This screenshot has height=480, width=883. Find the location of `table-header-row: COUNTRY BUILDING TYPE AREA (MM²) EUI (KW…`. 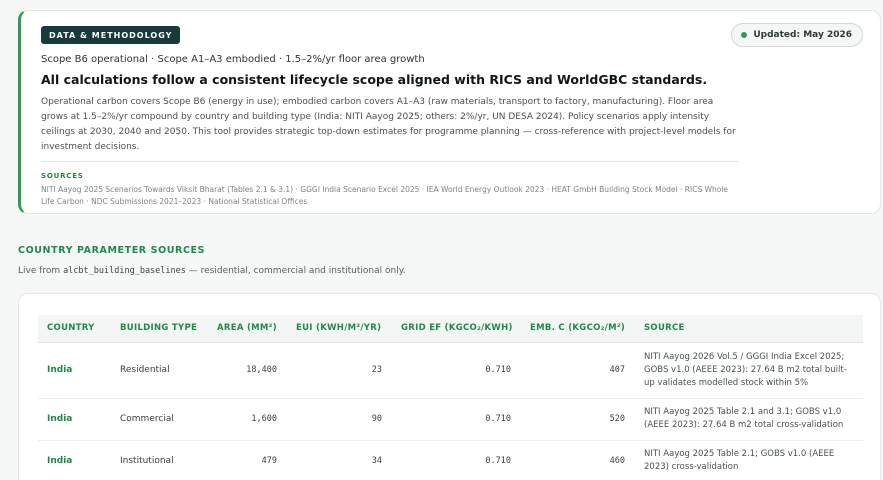

table-header-row: COUNTRY BUILDING TYPE AREA (MM²) EUI (KW… is located at coordinates (450, 329).